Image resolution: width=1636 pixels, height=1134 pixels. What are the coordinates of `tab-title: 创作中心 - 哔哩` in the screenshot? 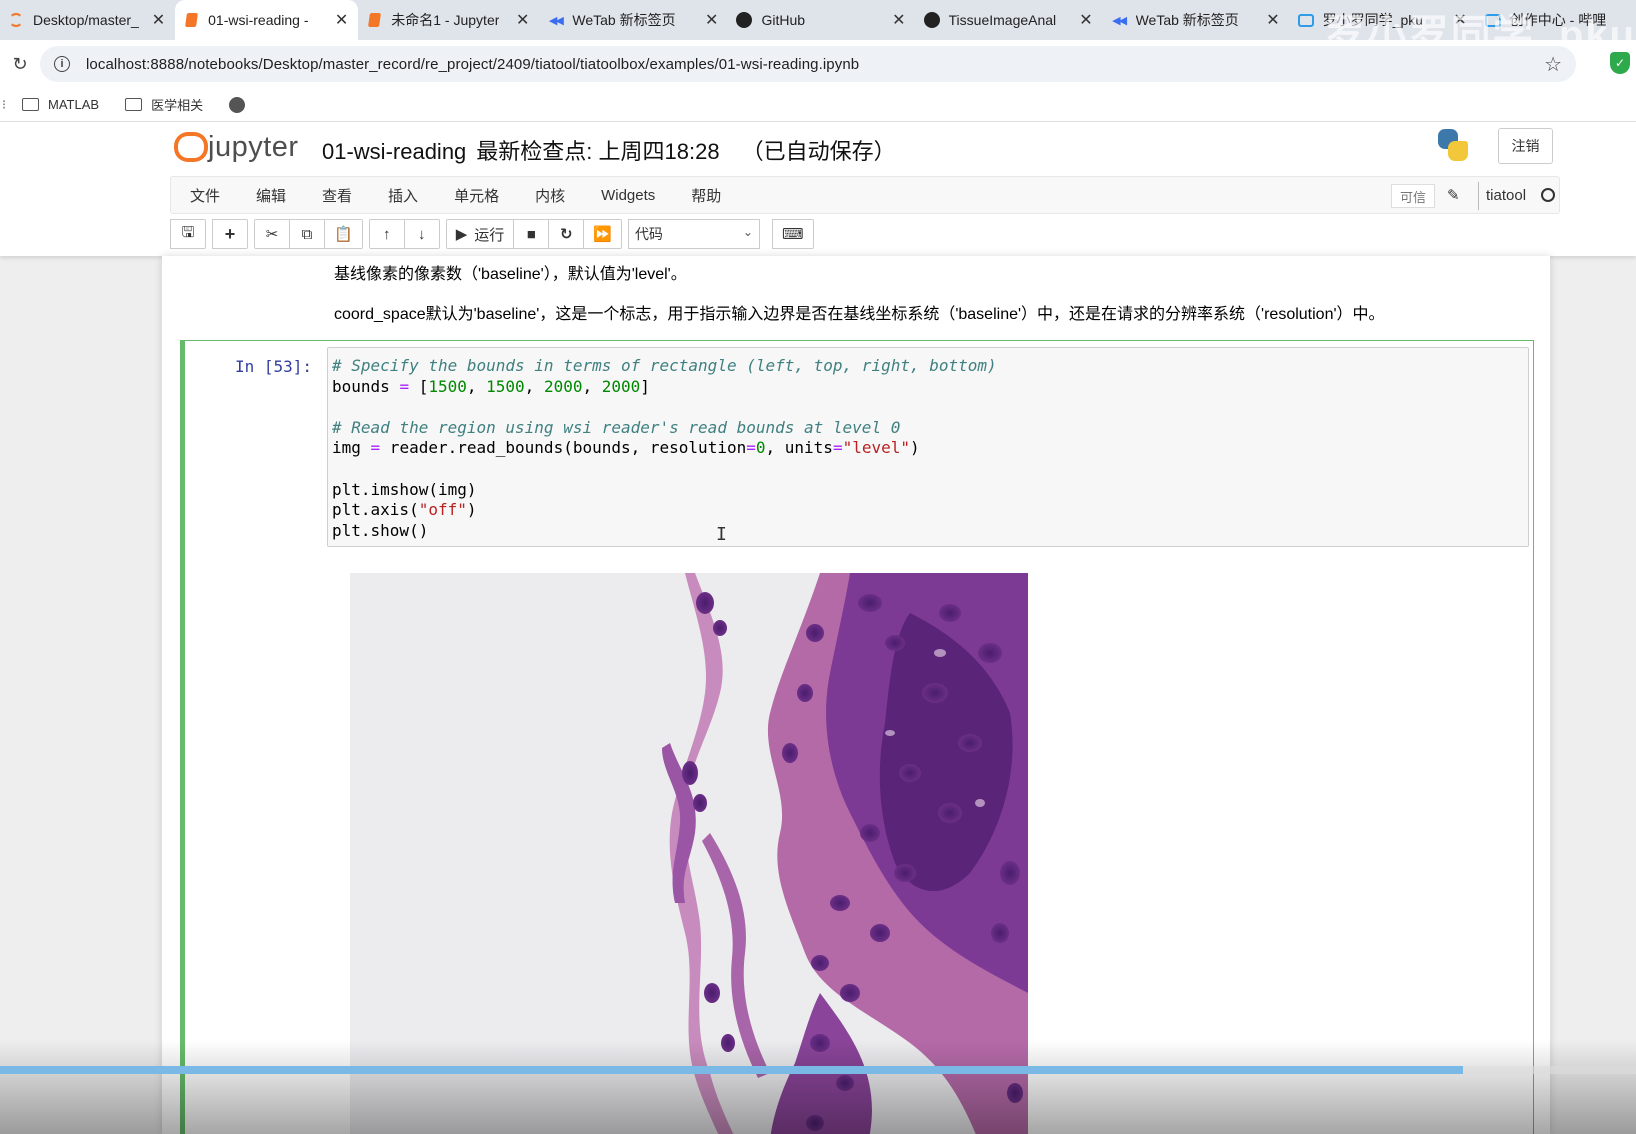 It's located at (1558, 20).